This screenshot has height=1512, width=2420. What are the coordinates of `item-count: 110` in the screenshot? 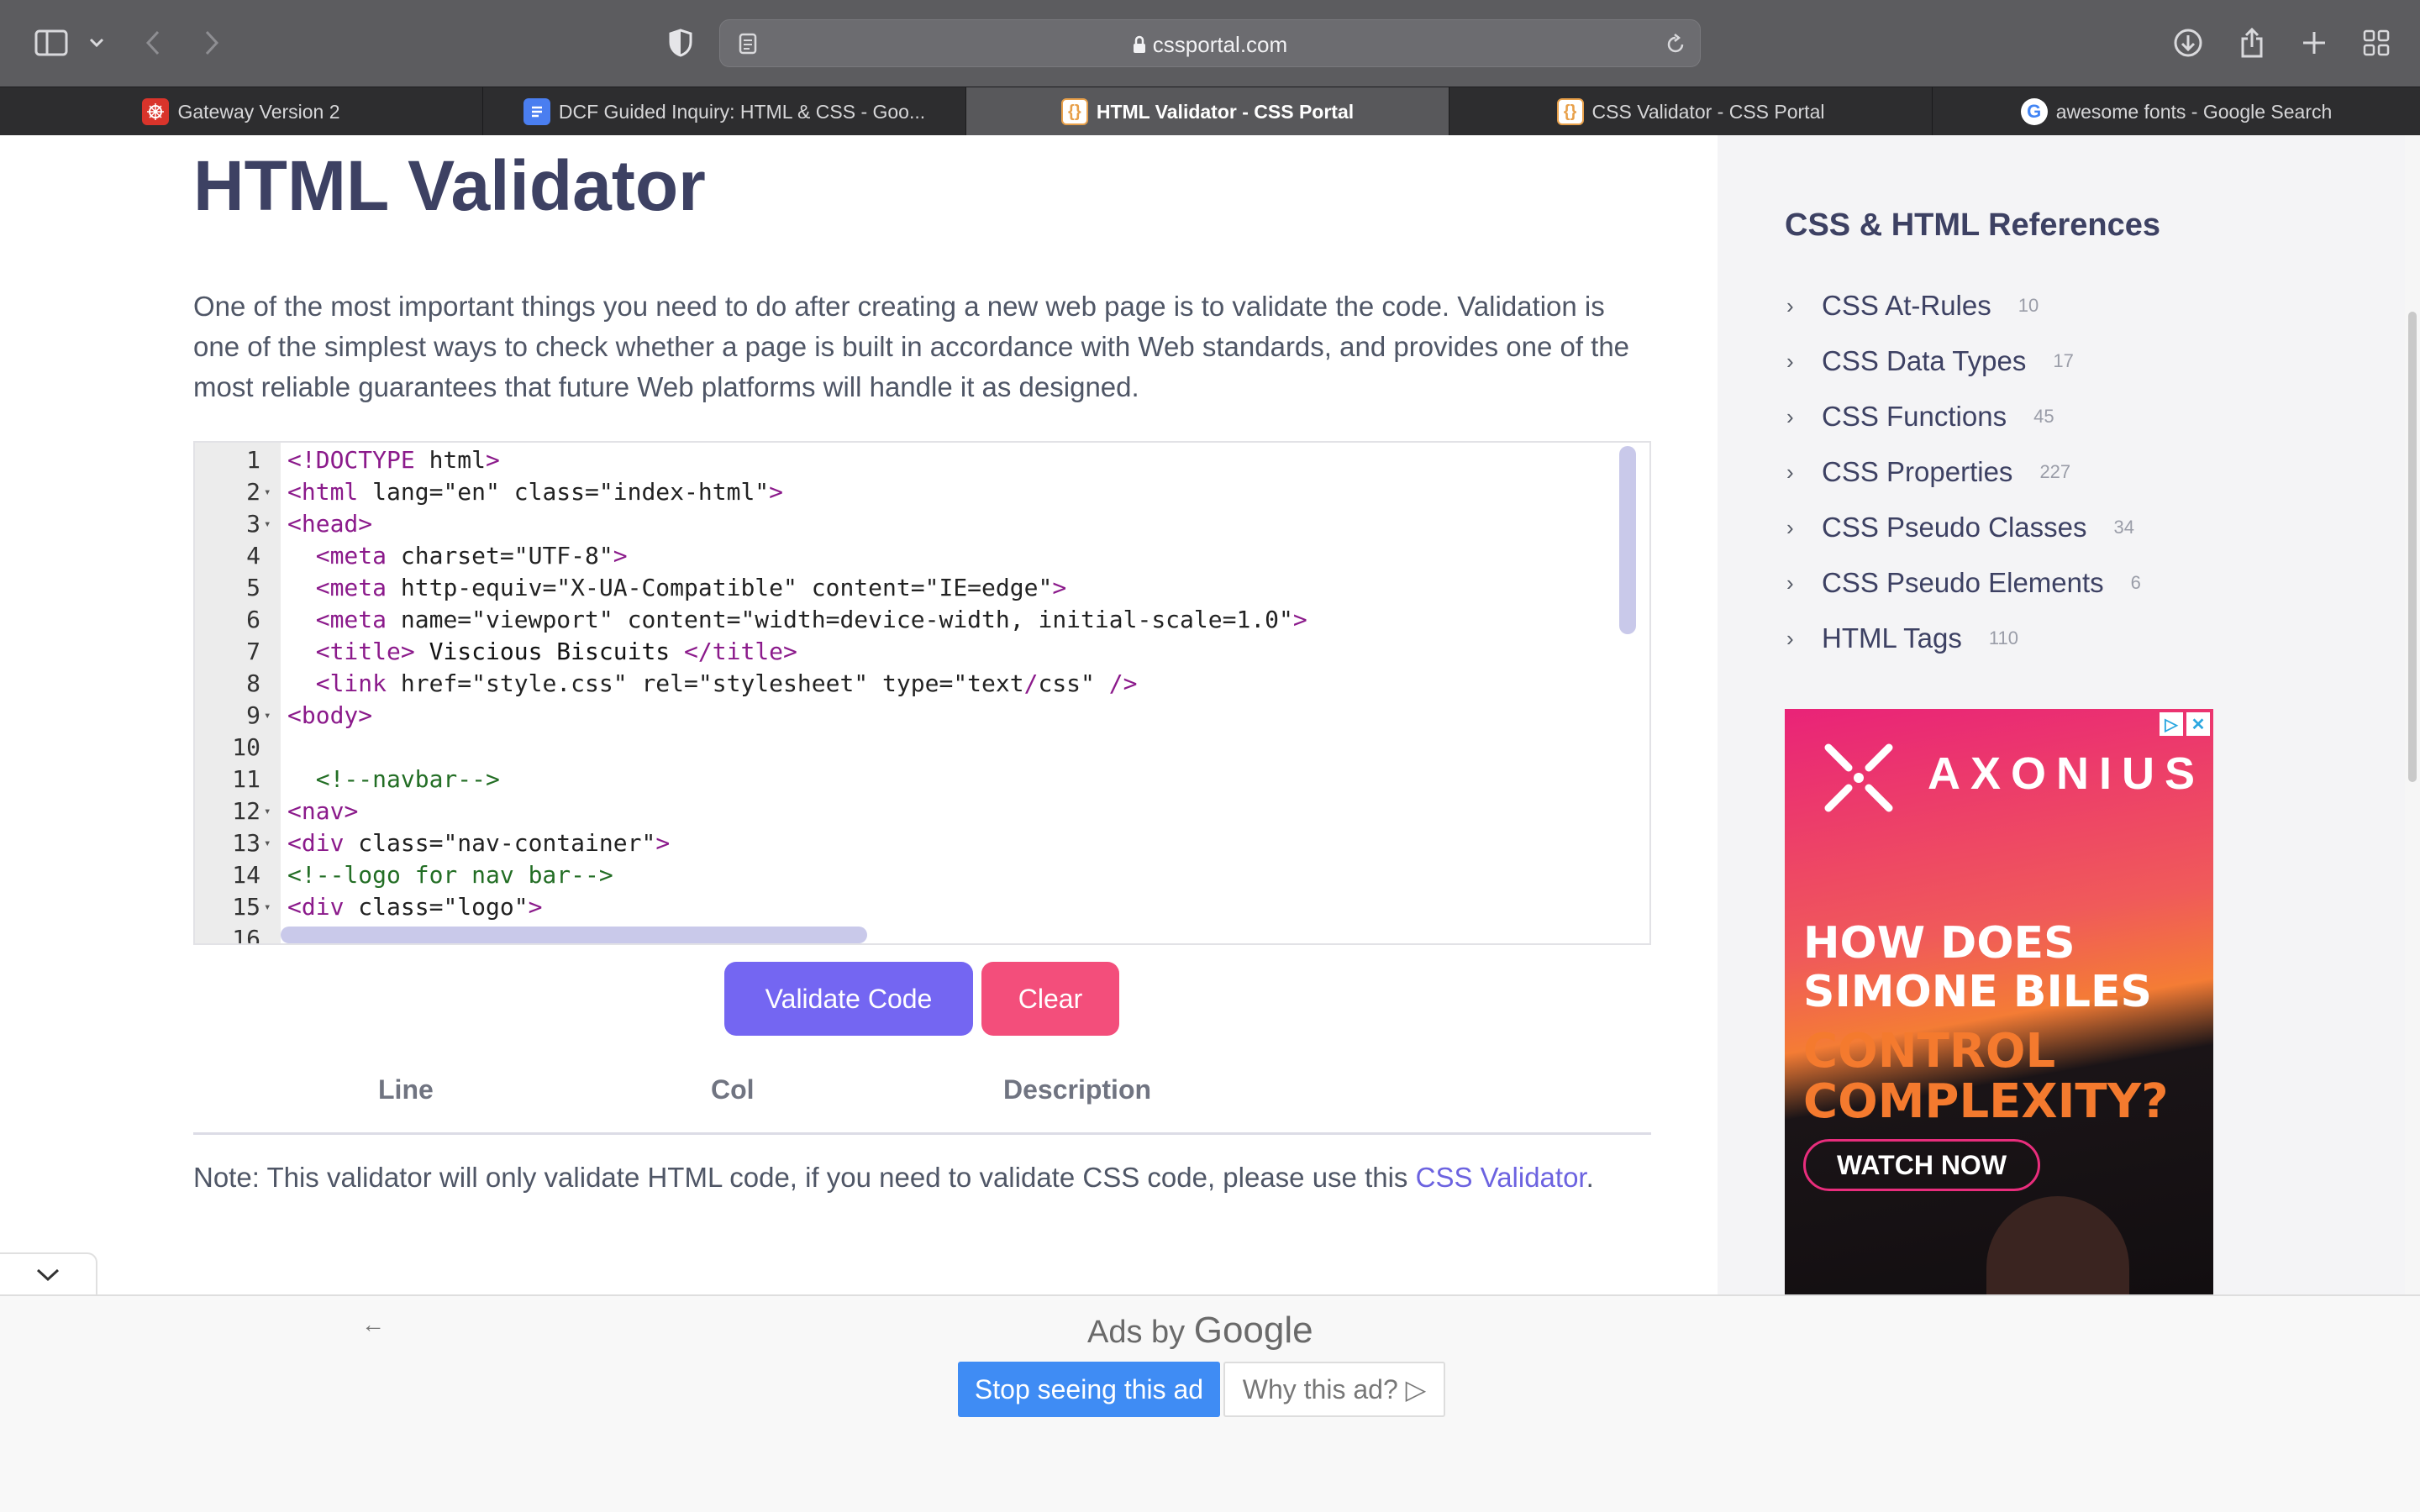 It's located at (2003, 637).